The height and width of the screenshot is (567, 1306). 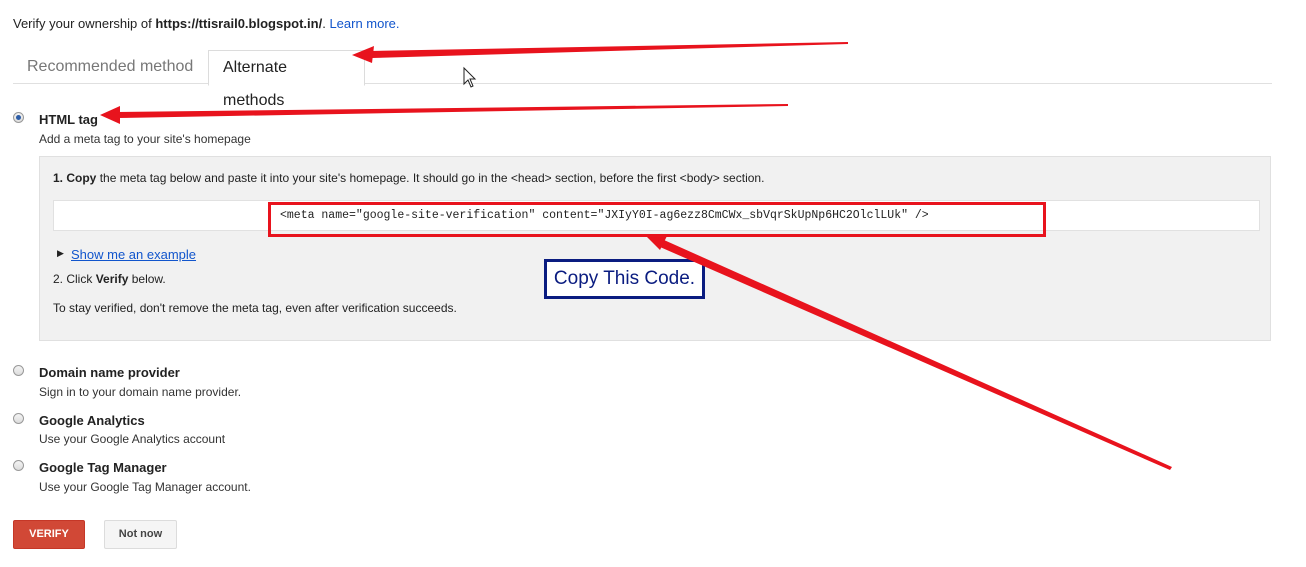 I want to click on google-tag-manager-radio, so click(x=18, y=465).